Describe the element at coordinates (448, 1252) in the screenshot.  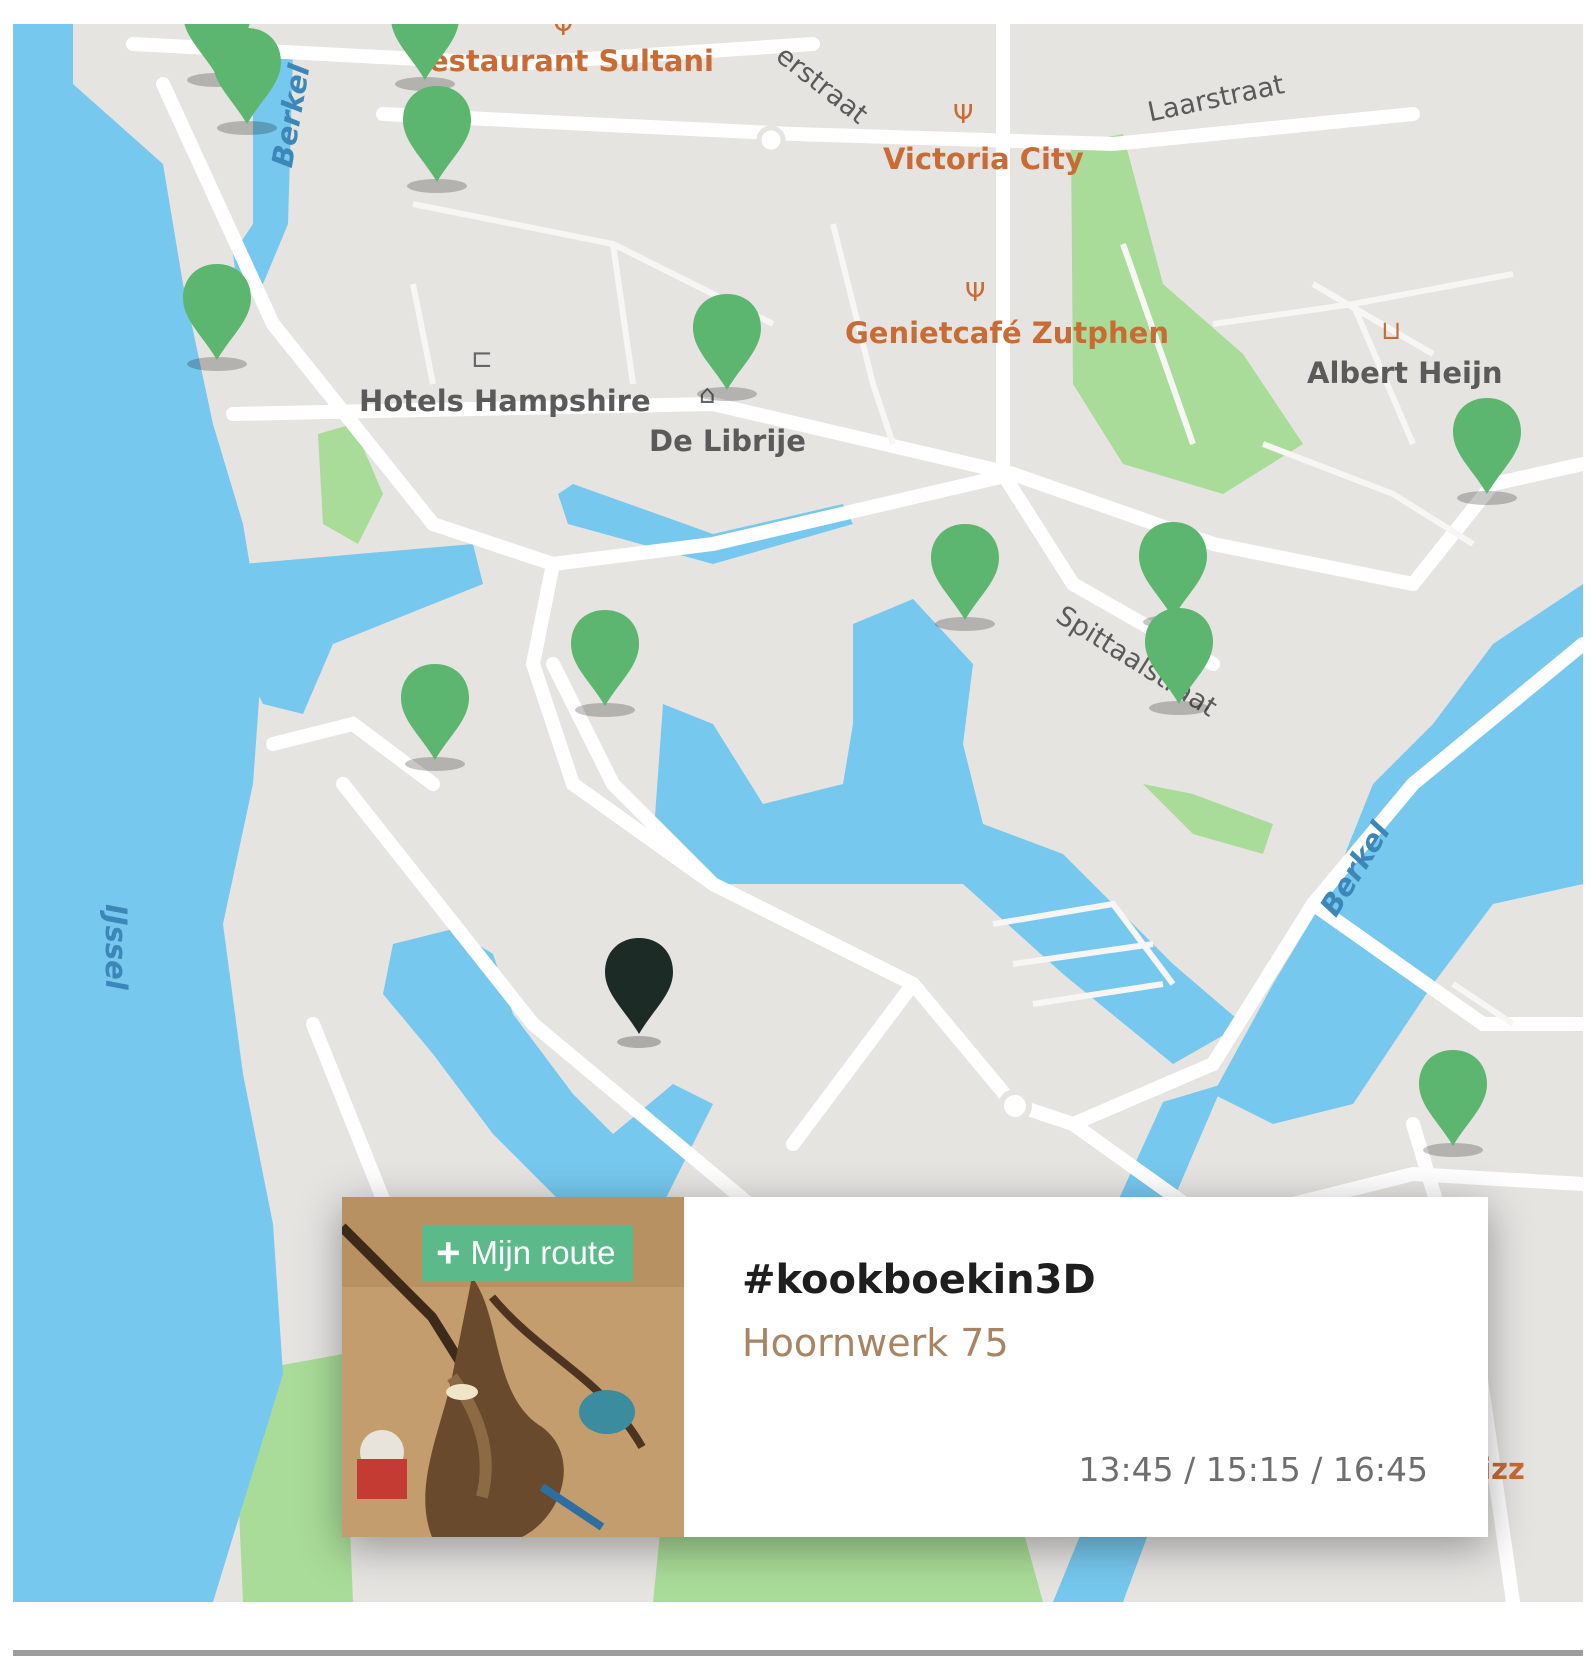
I see `plus-icon: +` at that location.